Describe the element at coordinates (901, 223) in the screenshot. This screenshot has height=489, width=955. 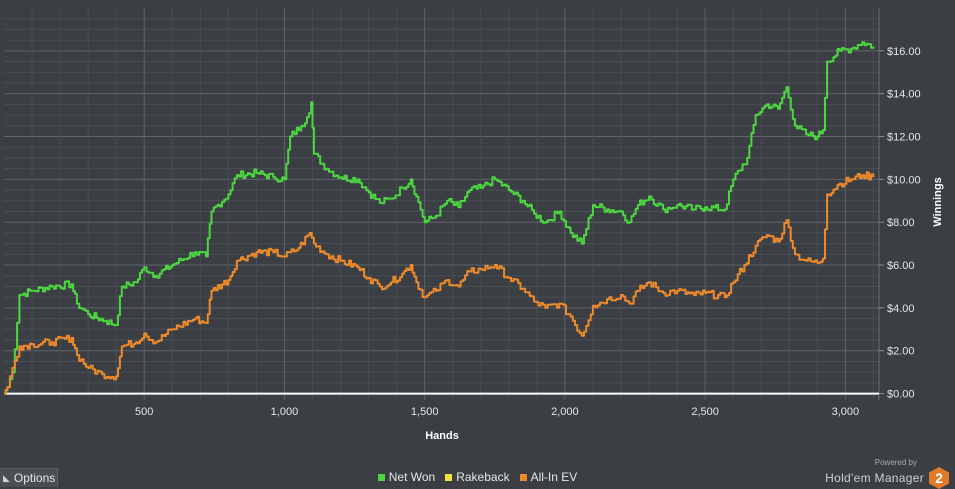
I see `y-tick-label: $8.00` at that location.